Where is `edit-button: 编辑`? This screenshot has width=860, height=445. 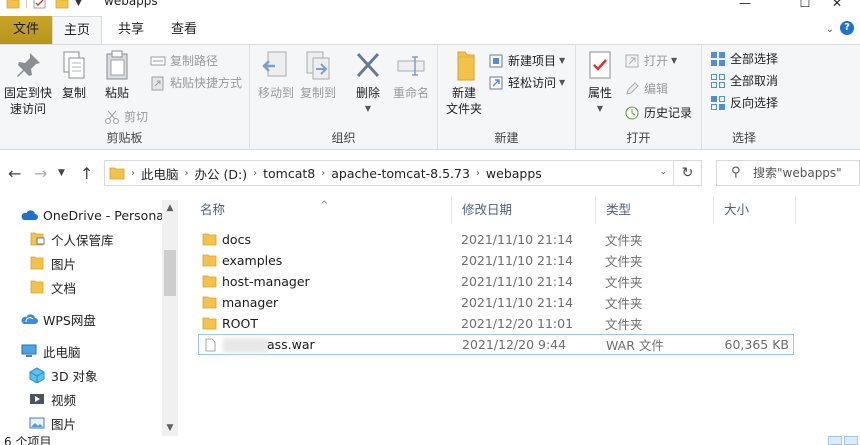 edit-button: 编辑 is located at coordinates (646, 89).